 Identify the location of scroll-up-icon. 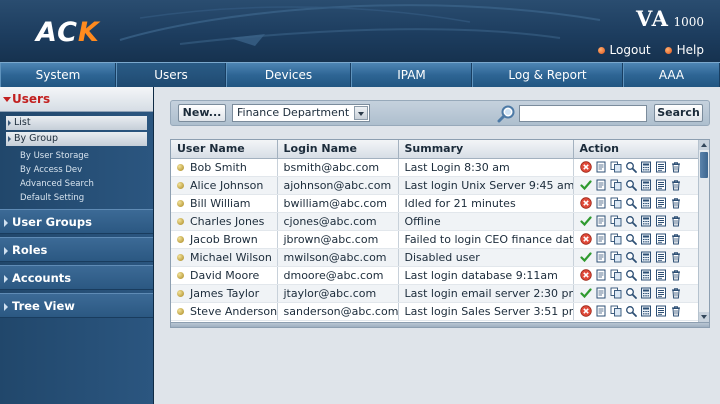
(704, 145).